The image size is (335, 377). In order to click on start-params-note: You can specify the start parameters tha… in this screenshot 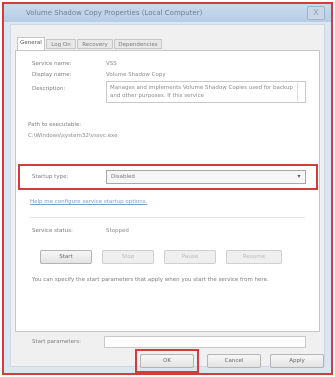, I will do `click(150, 280)`.